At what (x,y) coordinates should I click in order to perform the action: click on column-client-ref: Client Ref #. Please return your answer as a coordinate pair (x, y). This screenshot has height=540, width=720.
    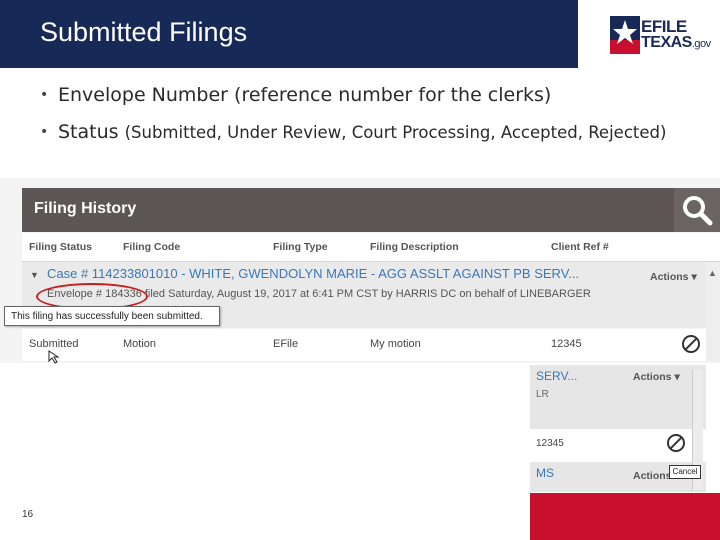
    Looking at the image, I should click on (580, 247).